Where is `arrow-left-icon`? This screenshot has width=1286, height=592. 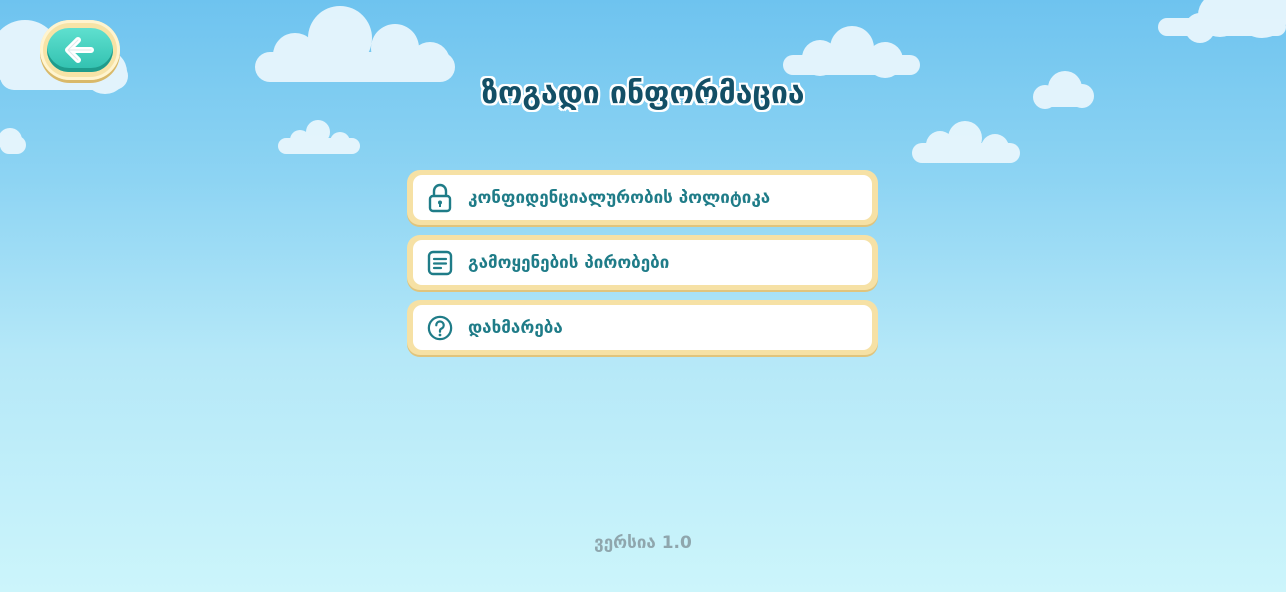
arrow-left-icon is located at coordinates (79, 50).